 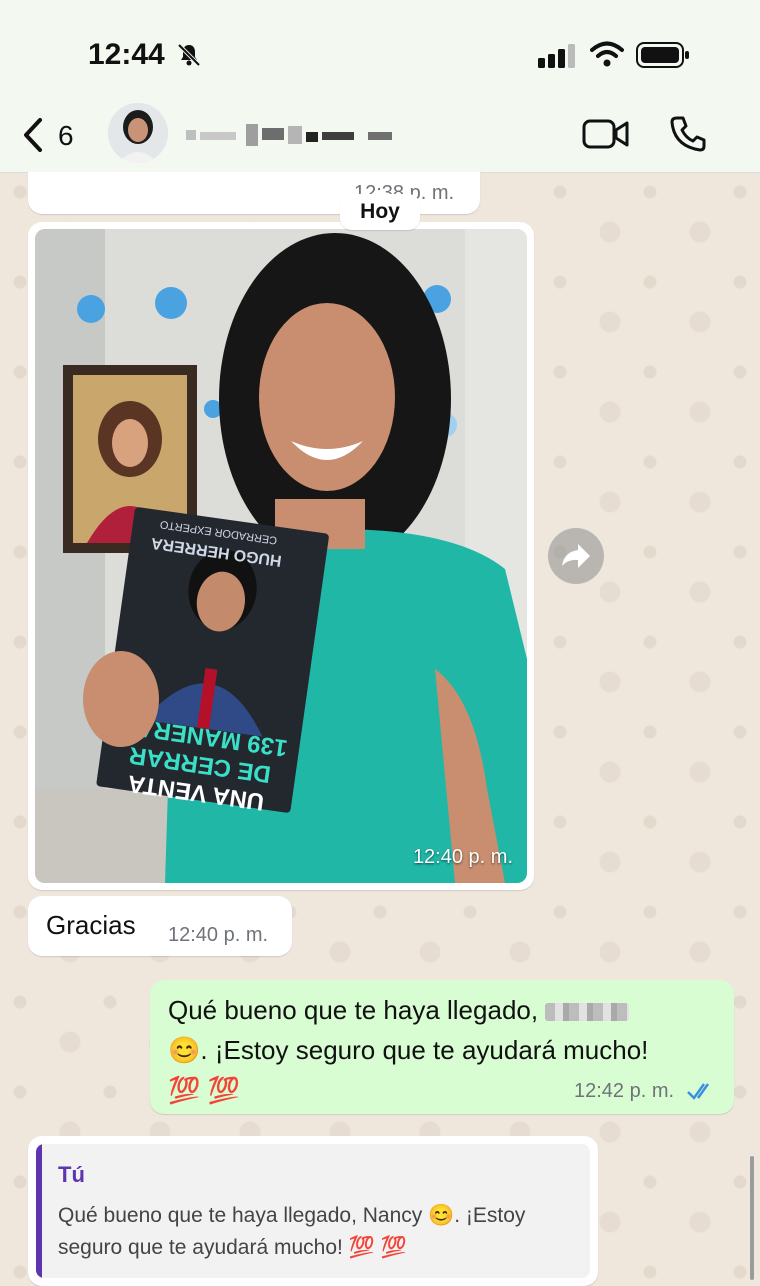 I want to click on silent-bell-icon, so click(x=189, y=55).